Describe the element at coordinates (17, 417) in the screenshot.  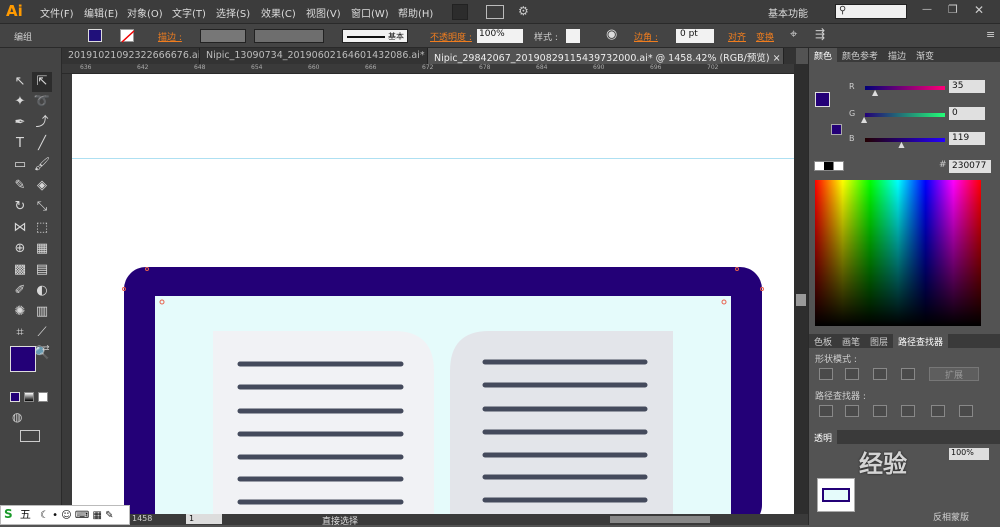
I see `draw-mode-icon: ◍` at that location.